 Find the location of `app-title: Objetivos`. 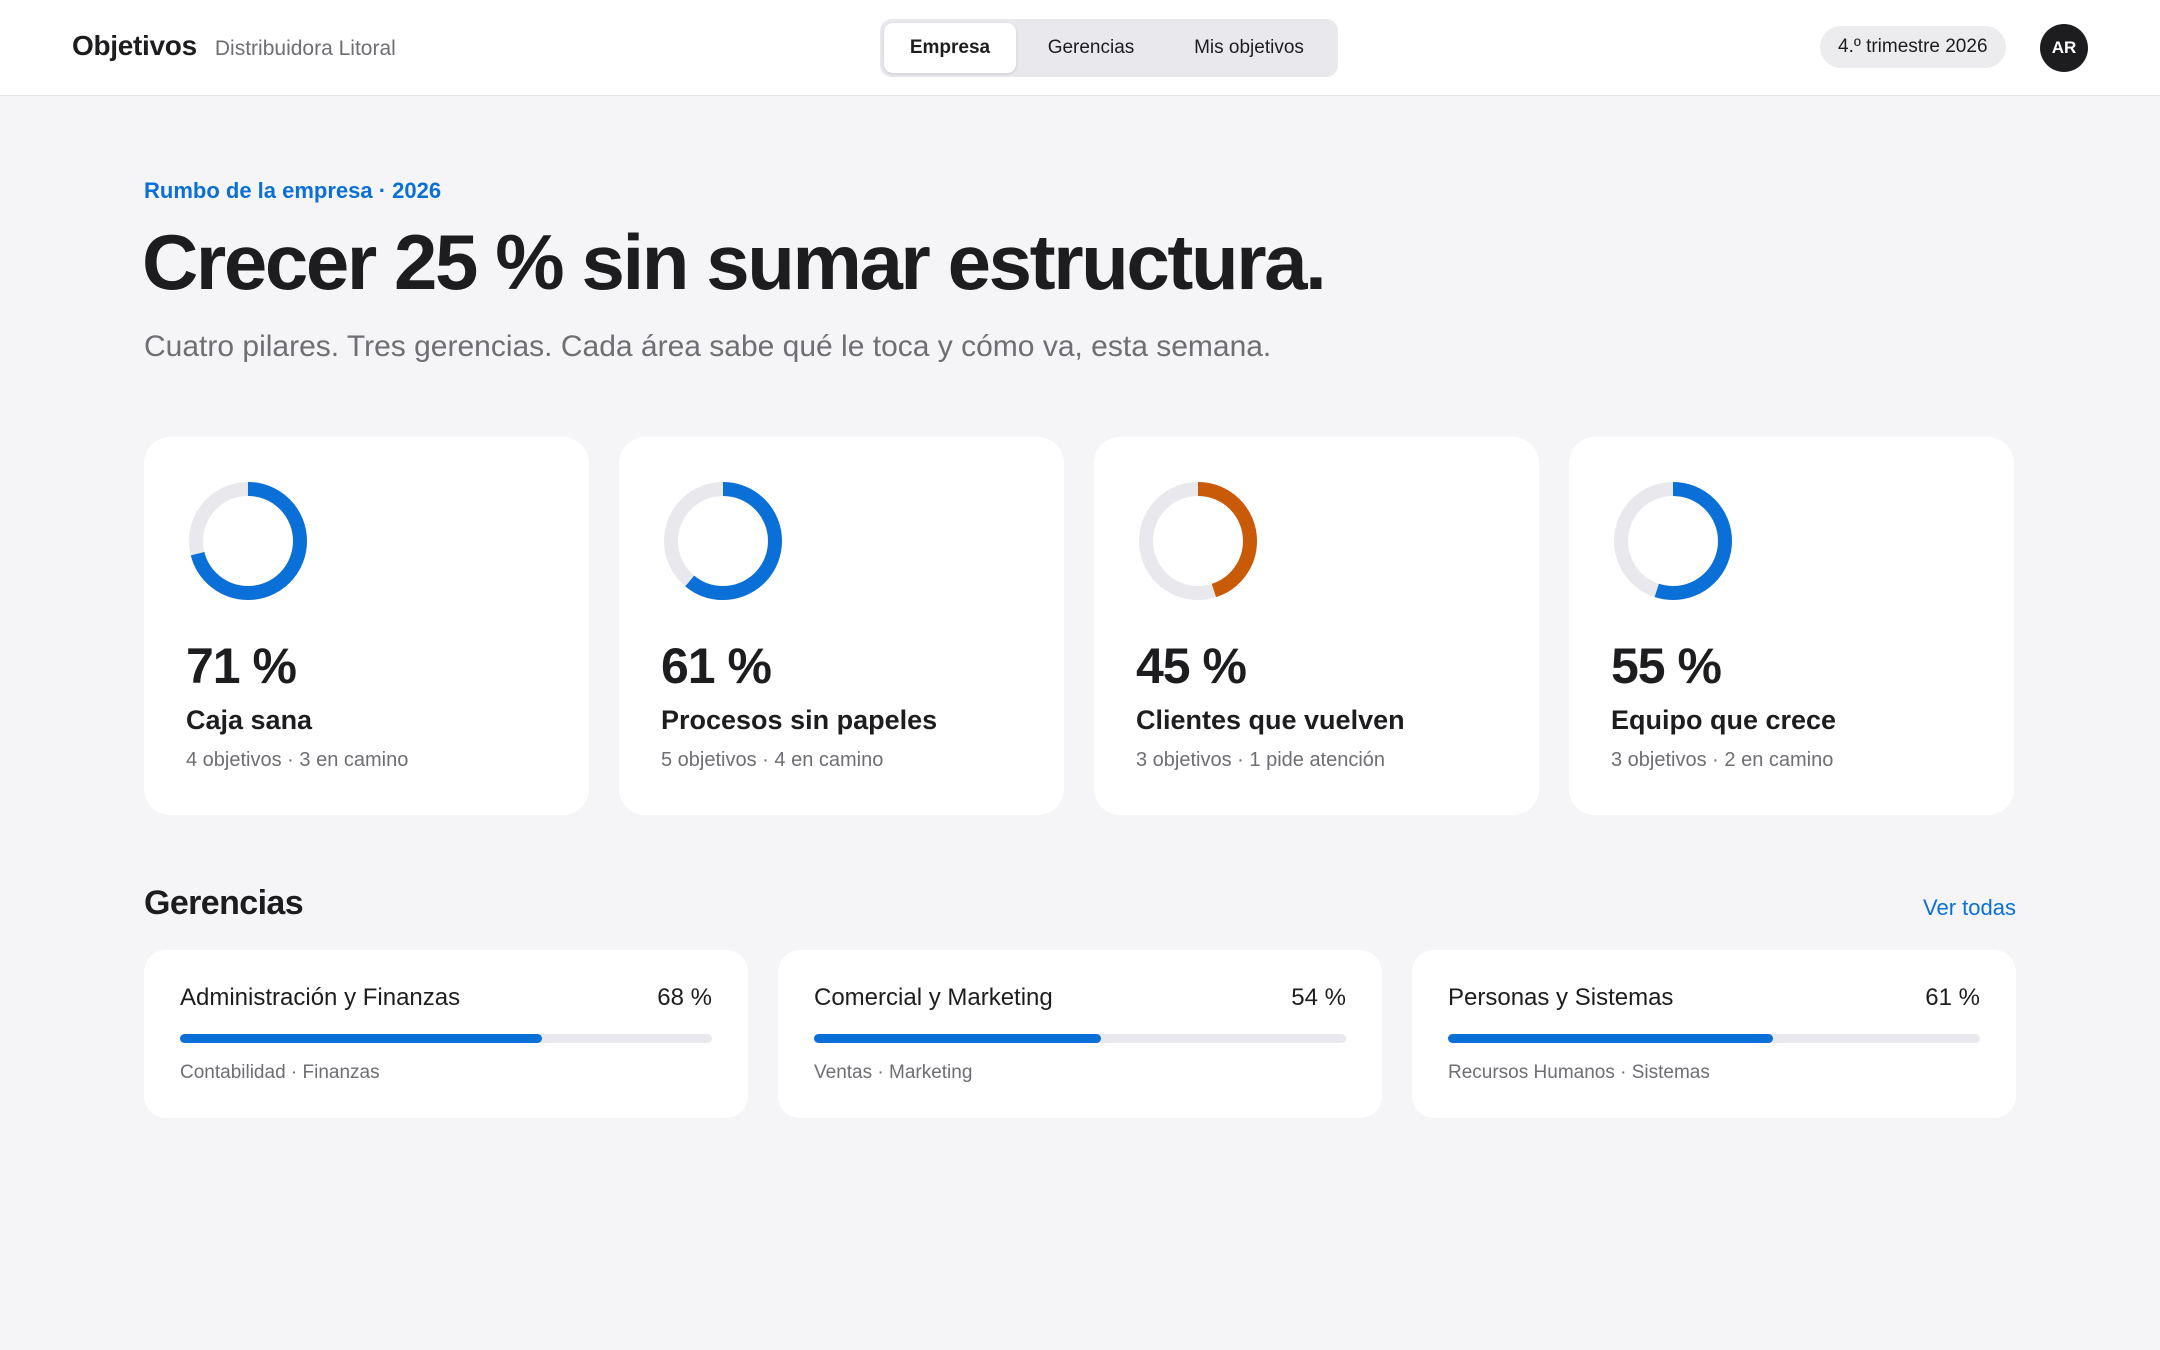

app-title: Objetivos is located at coordinates (134, 45).